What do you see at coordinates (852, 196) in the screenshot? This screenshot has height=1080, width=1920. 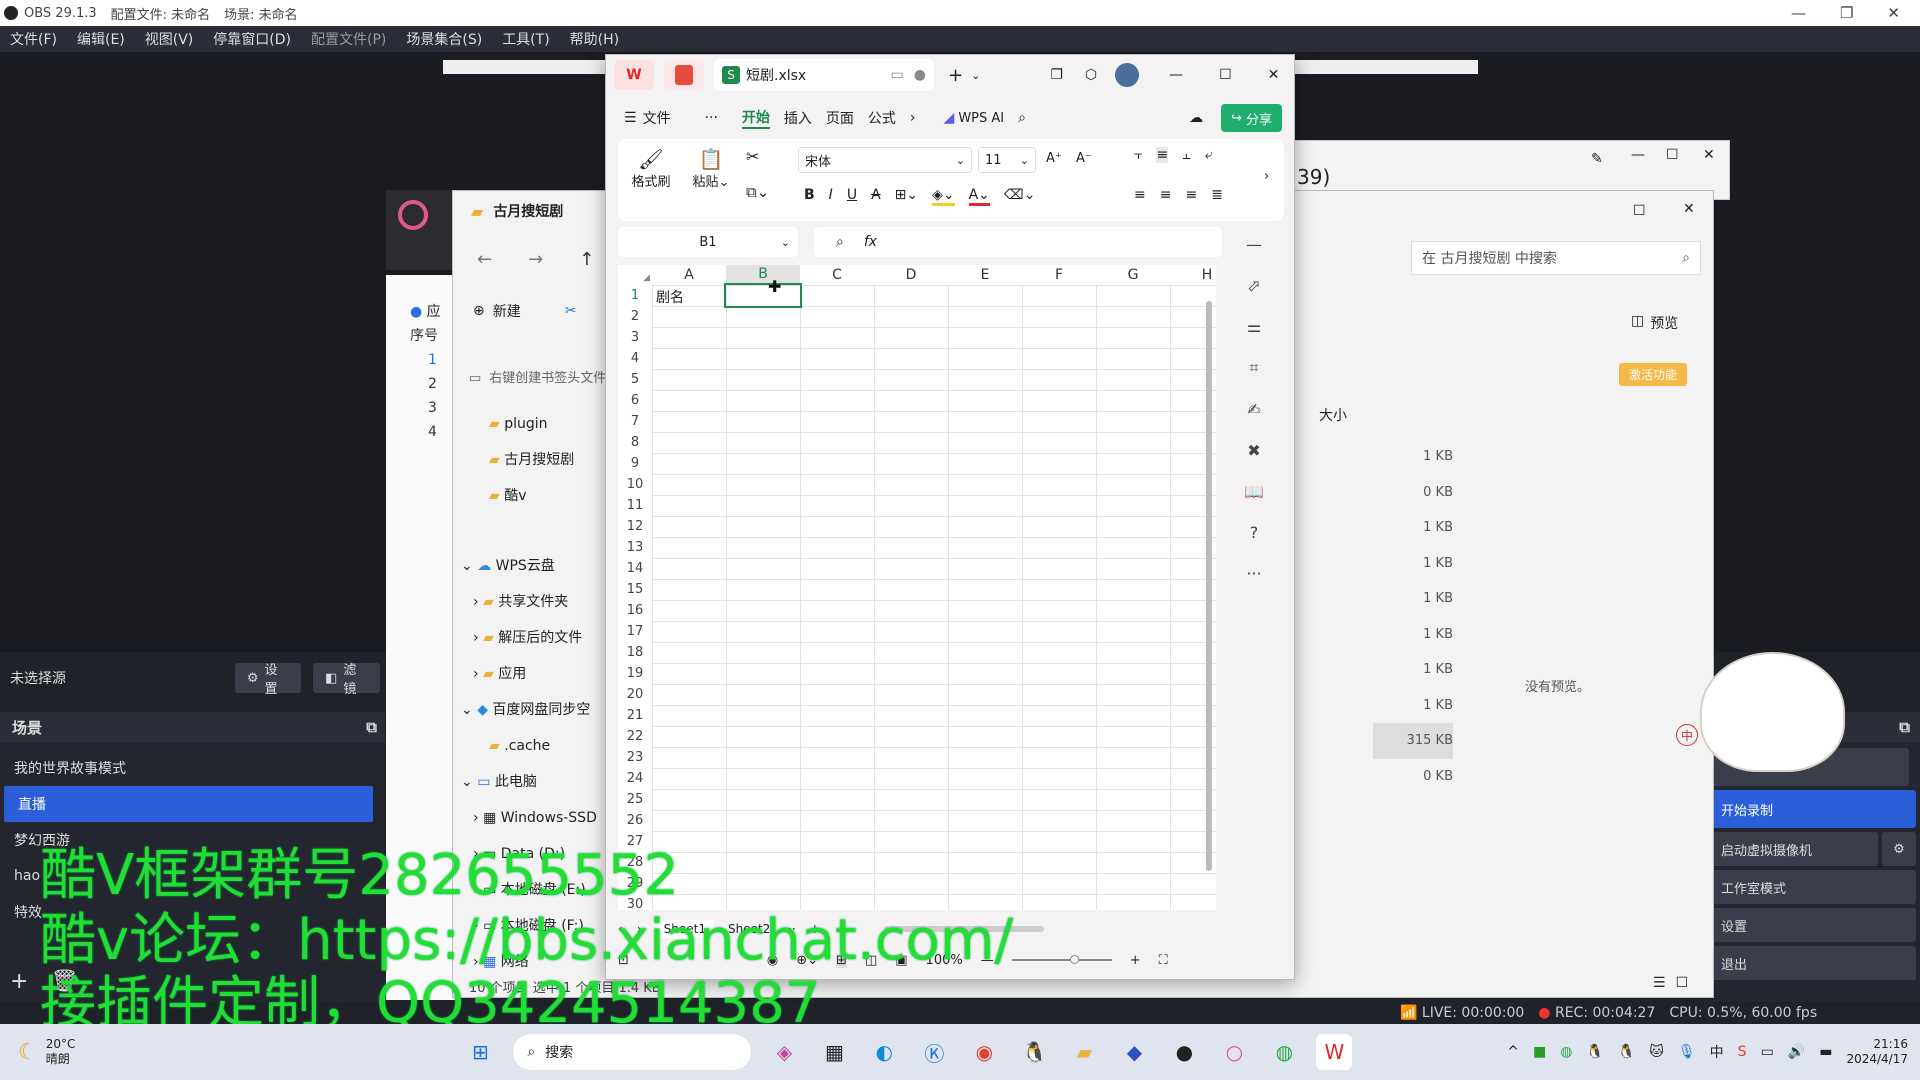 I see `underline-icon: U` at bounding box center [852, 196].